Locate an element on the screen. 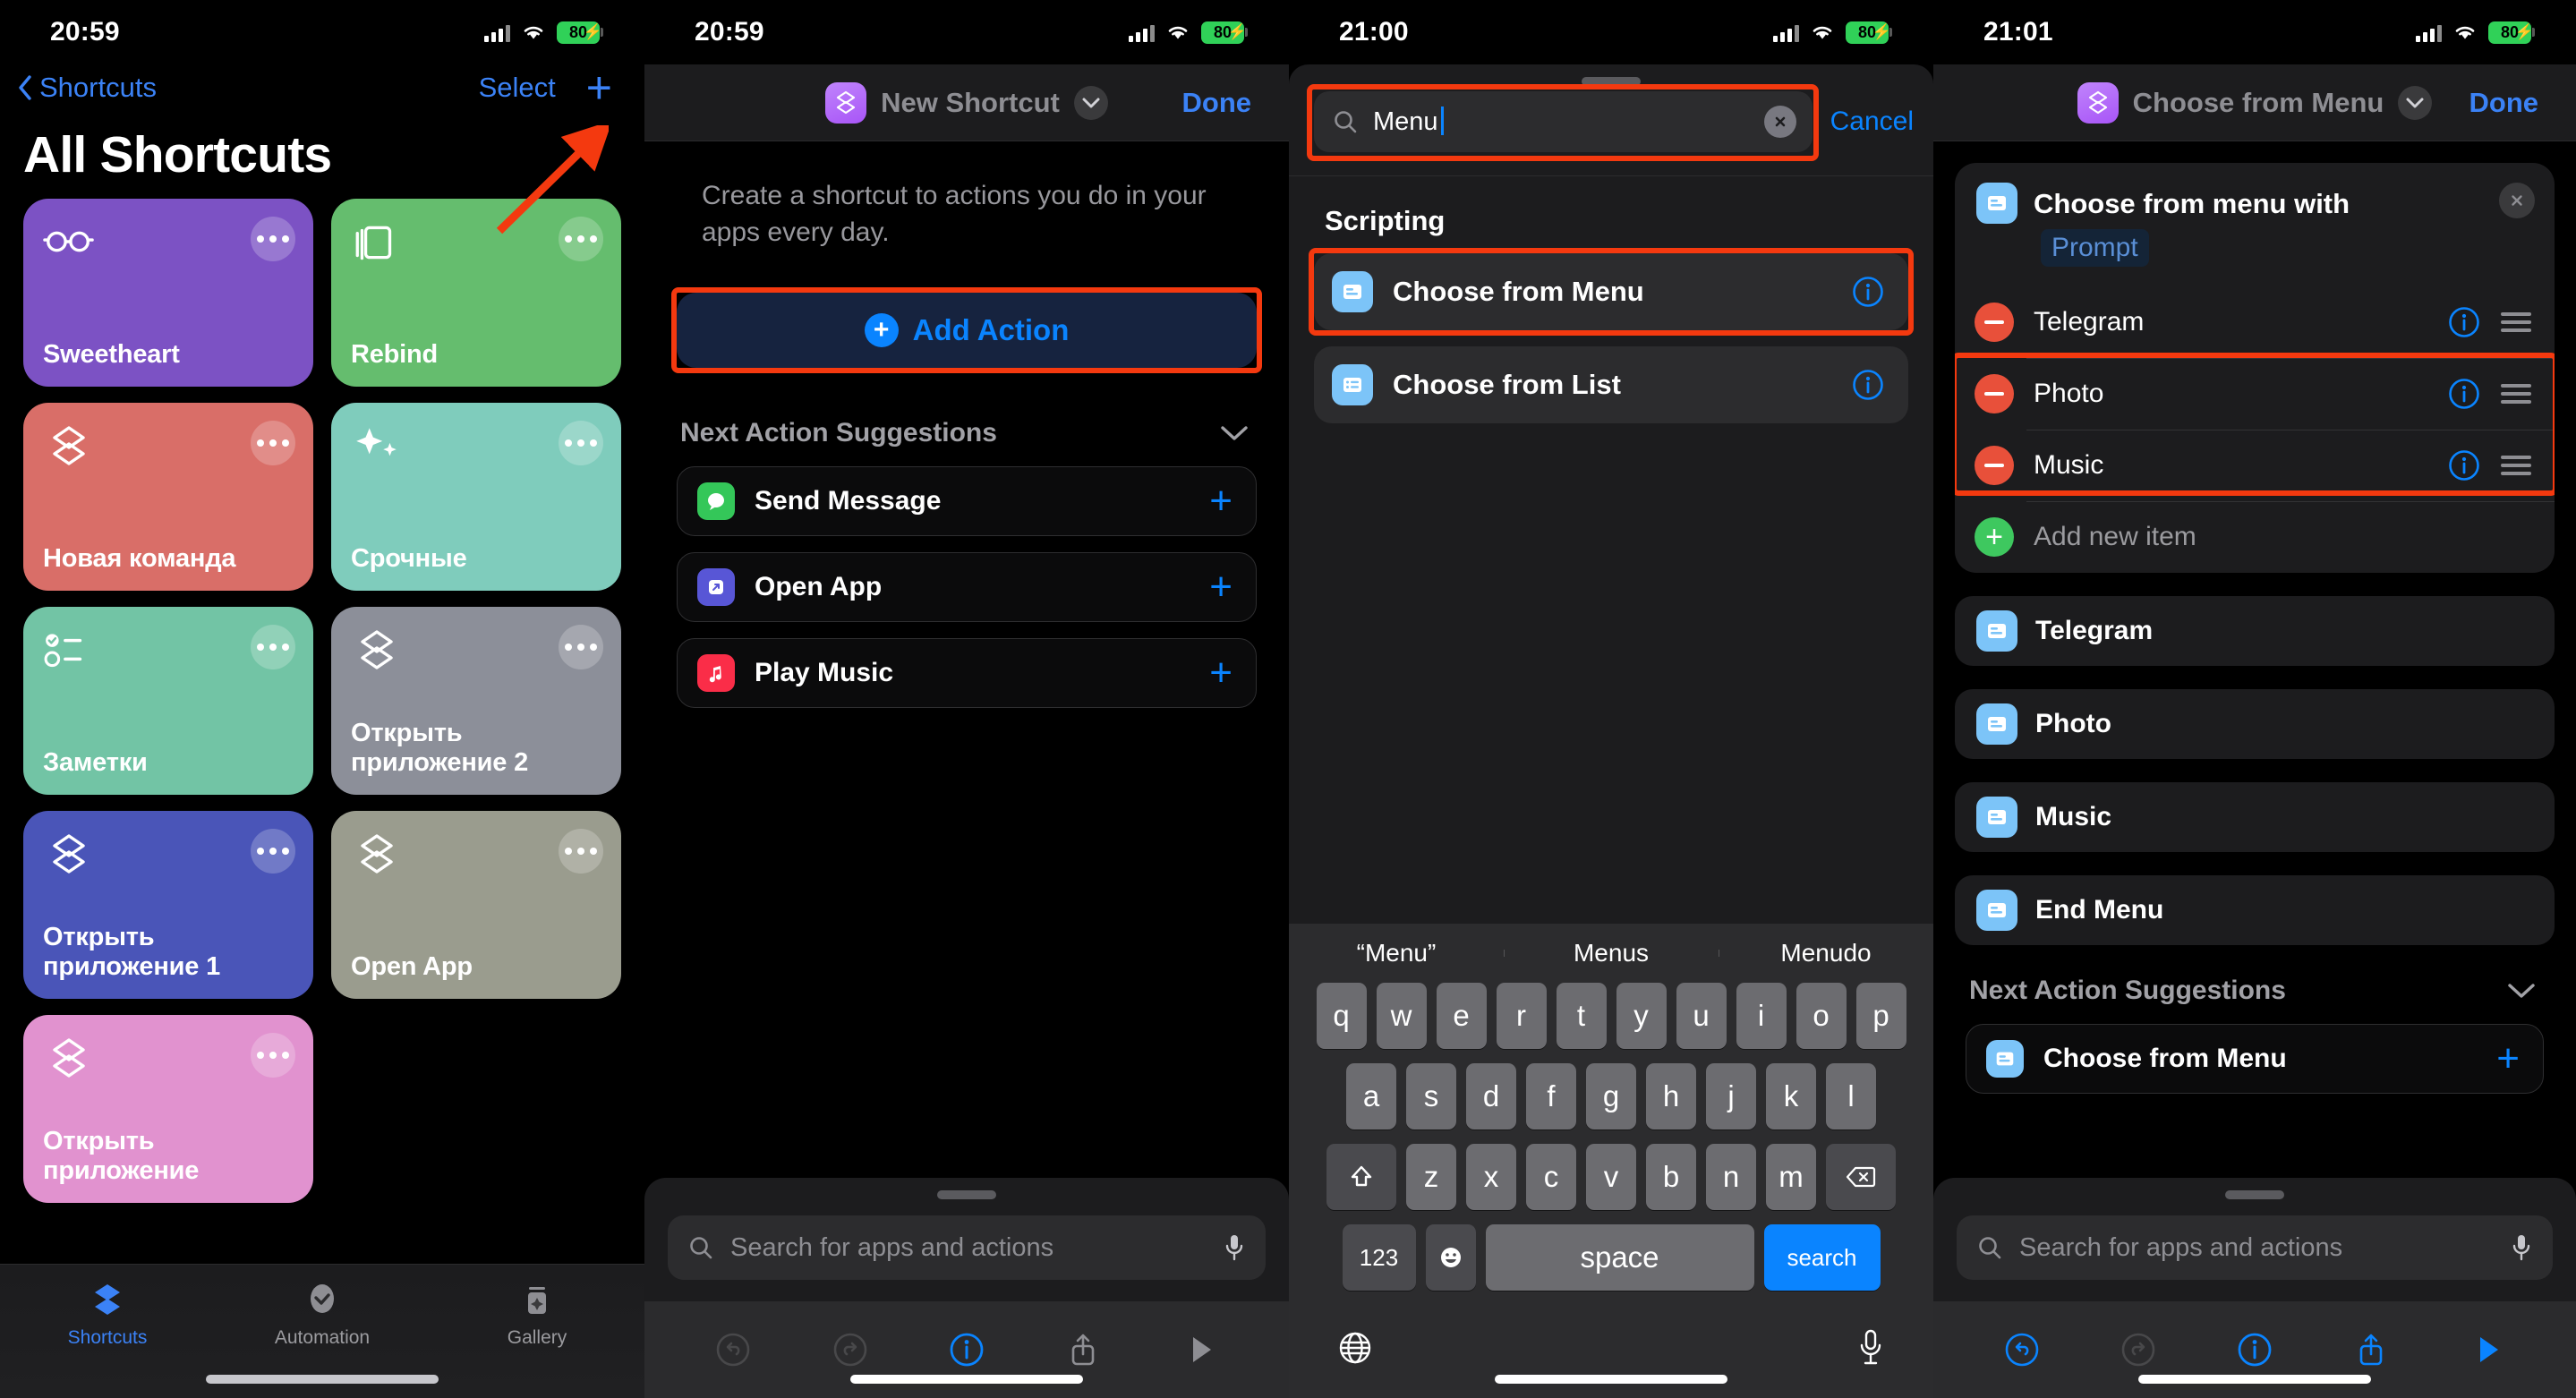 This screenshot has width=2576, height=1398. key-s: s is located at coordinates (1431, 1096).